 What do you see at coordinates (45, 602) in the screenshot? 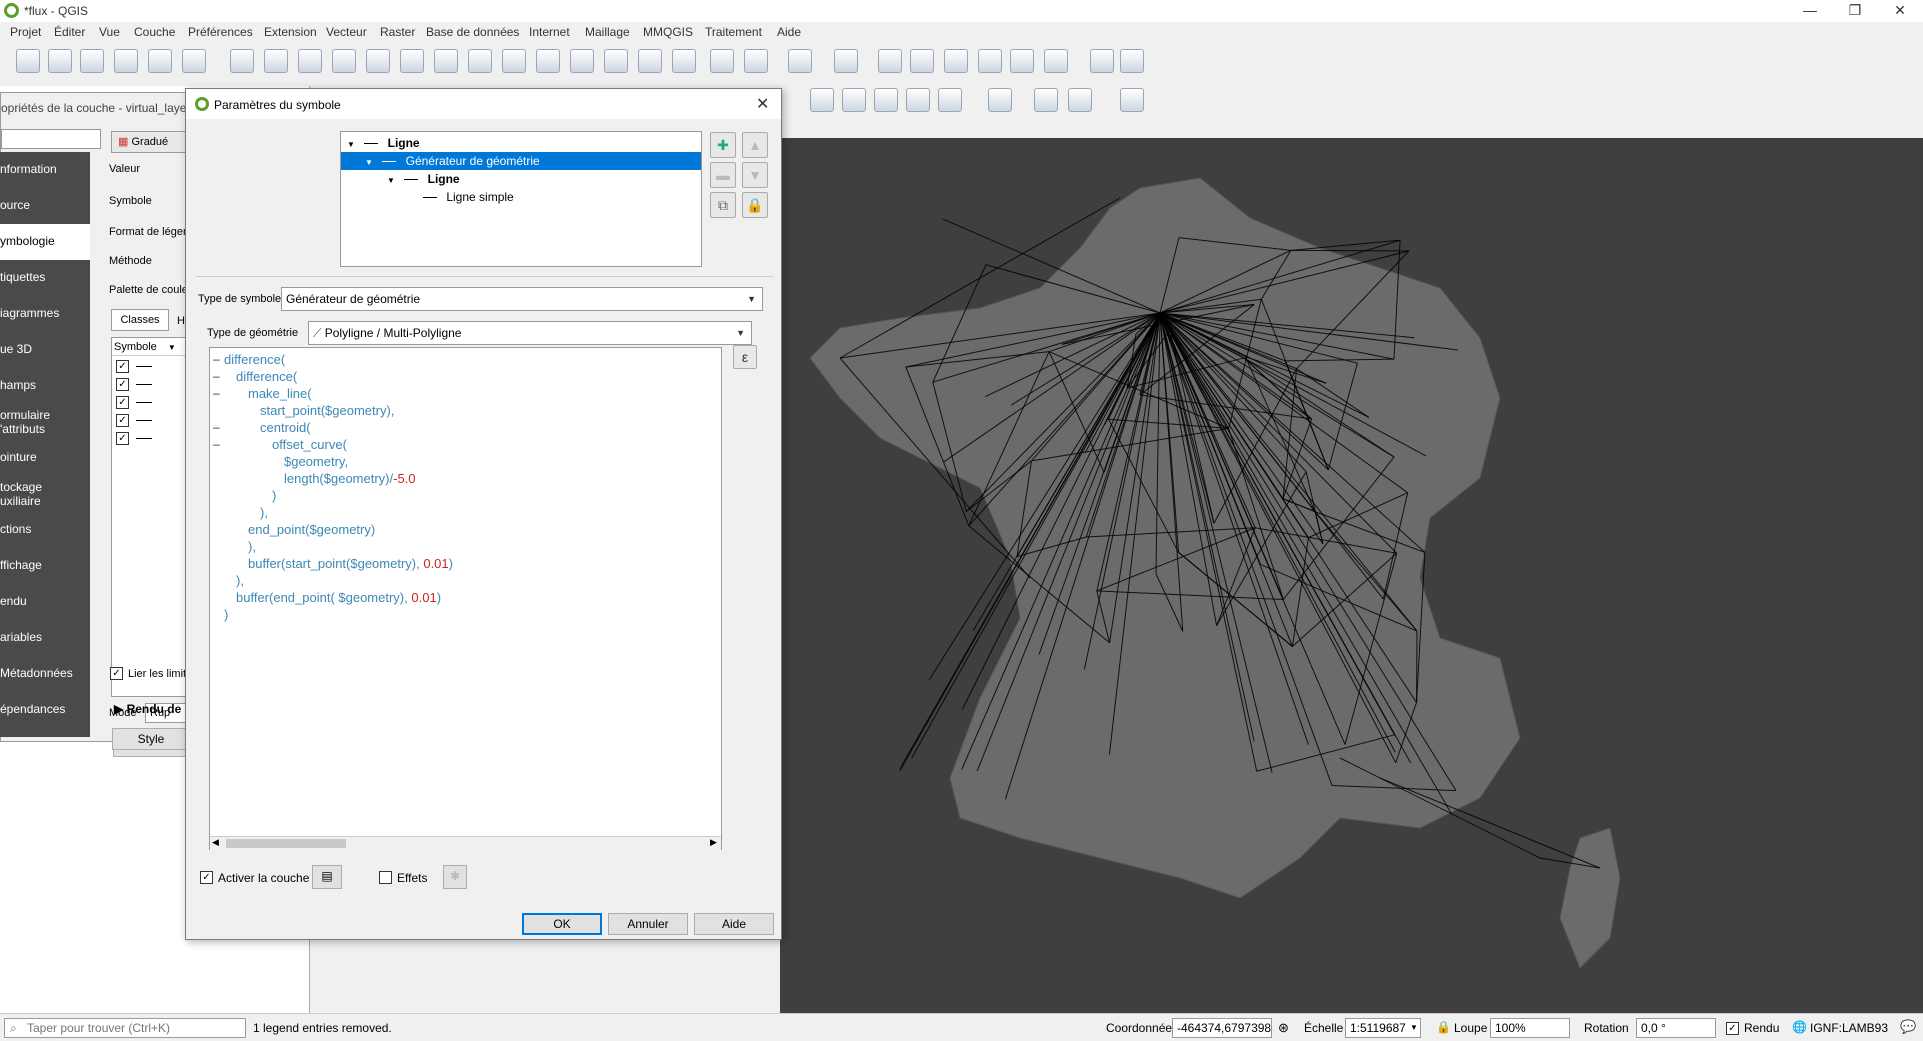
I see `nav-rendering: endu` at bounding box center [45, 602].